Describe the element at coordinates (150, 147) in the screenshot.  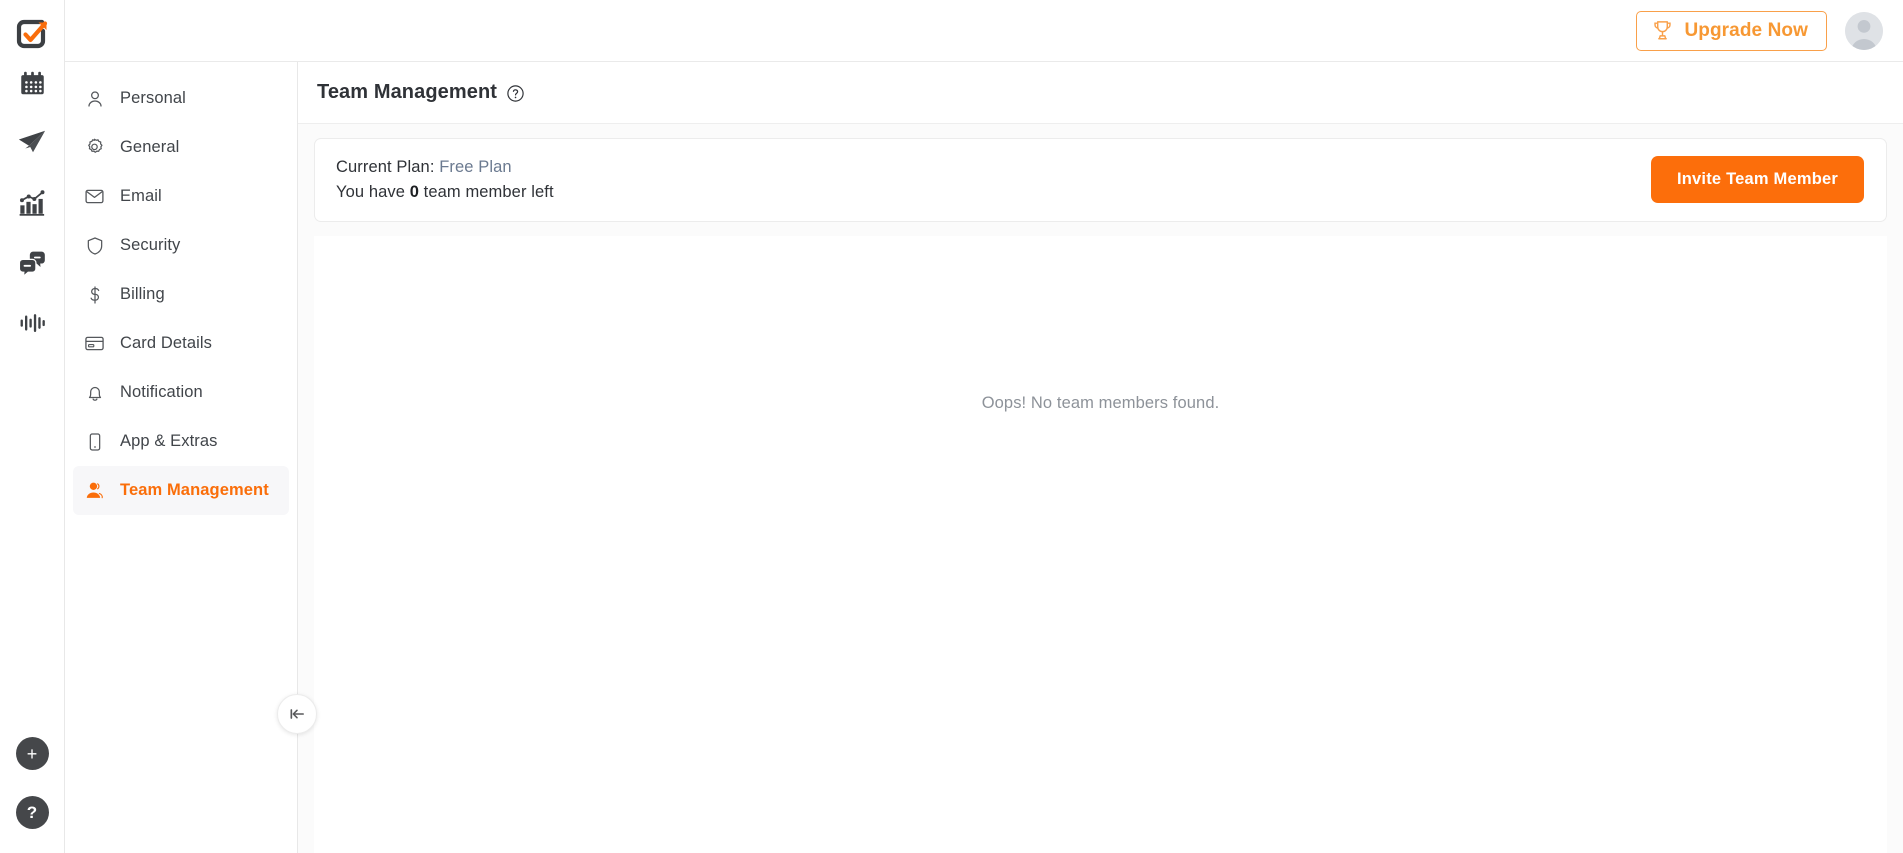
I see `sidebar-item-label: General` at that location.